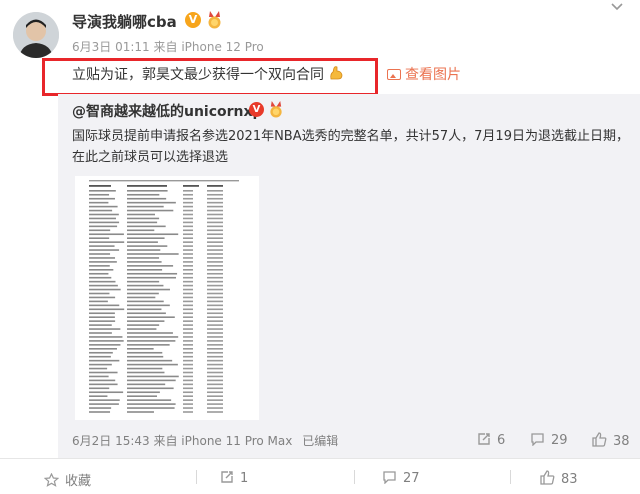  I want to click on repost-image-thumbnail, so click(167, 298).